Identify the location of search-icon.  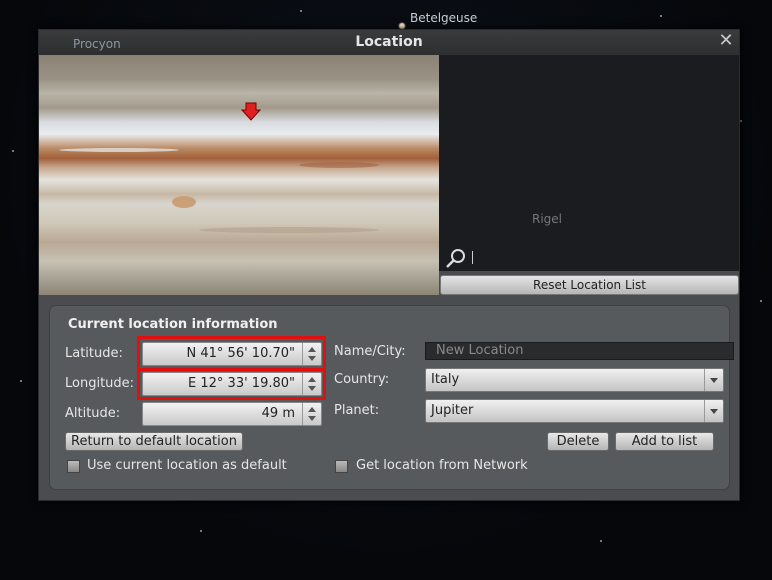
(456, 258).